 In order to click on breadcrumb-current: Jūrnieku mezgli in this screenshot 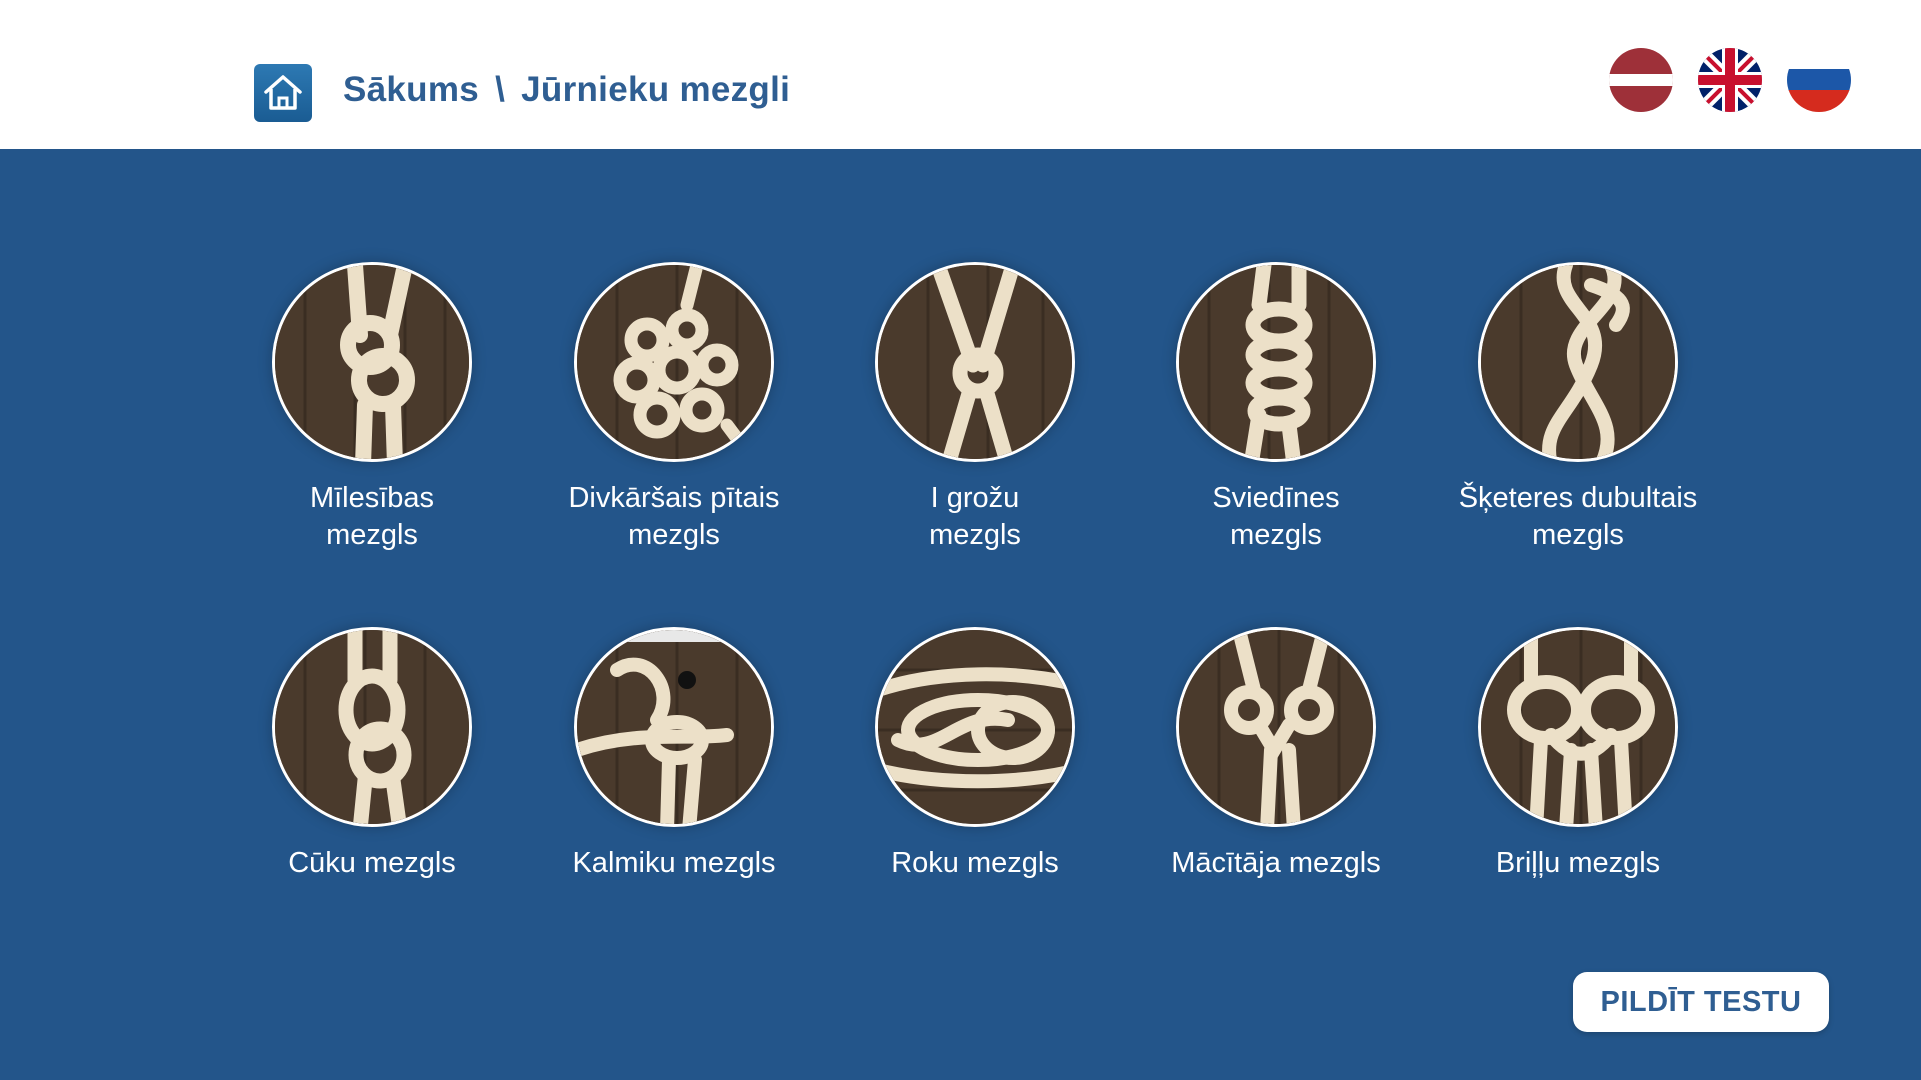, I will do `click(656, 89)`.